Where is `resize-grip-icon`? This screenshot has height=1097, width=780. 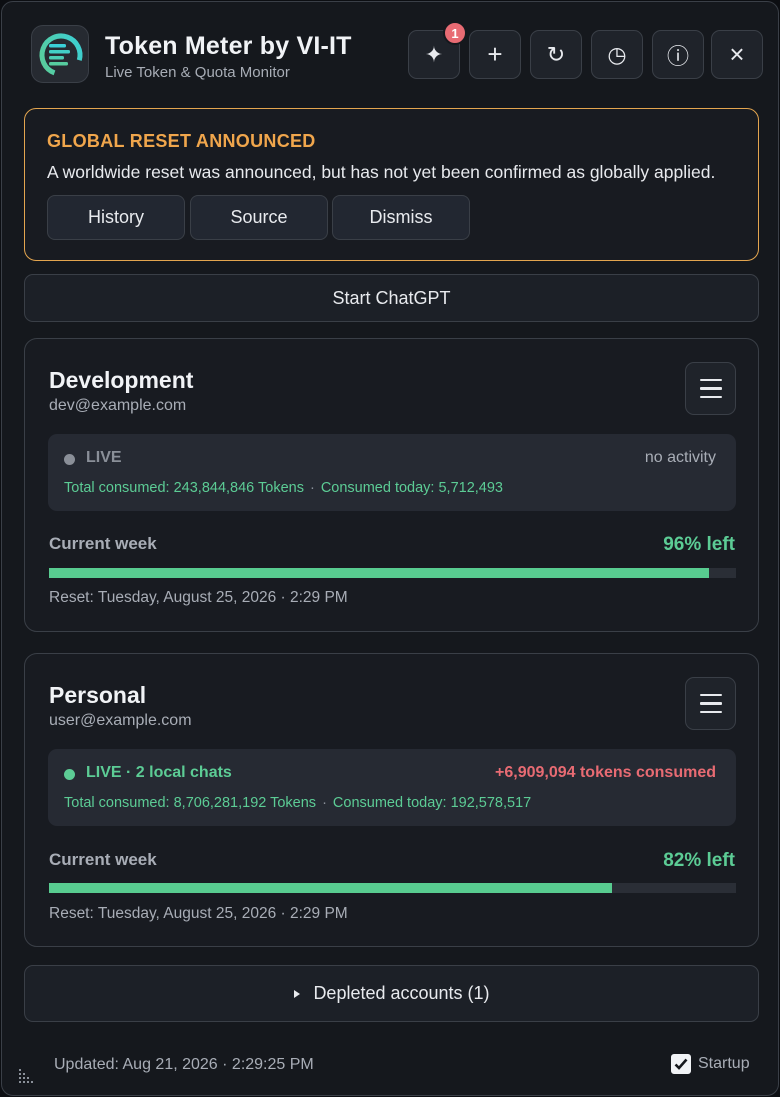 resize-grip-icon is located at coordinates (27, 1076).